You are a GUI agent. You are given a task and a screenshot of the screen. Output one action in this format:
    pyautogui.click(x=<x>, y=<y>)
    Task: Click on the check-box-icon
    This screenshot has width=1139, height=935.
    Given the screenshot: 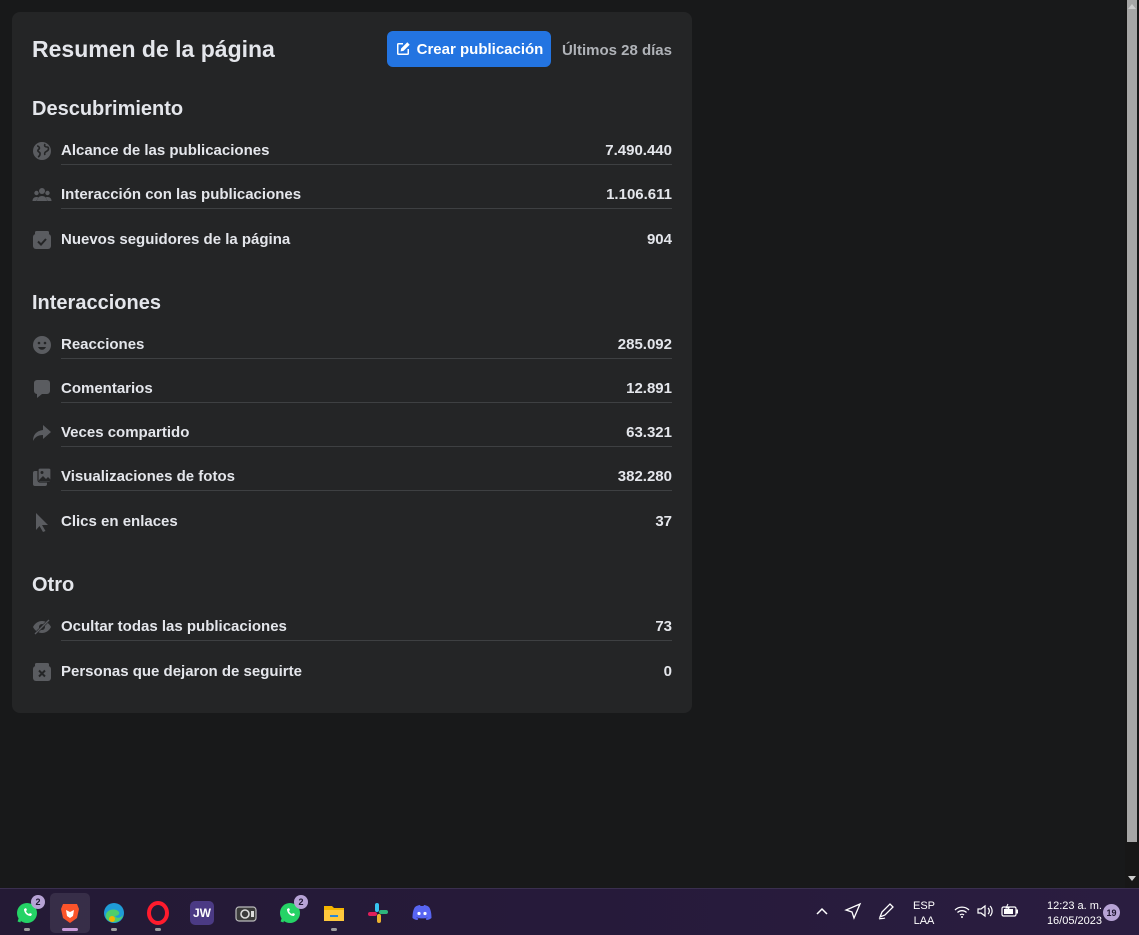 What is the action you would take?
    pyautogui.click(x=42, y=240)
    